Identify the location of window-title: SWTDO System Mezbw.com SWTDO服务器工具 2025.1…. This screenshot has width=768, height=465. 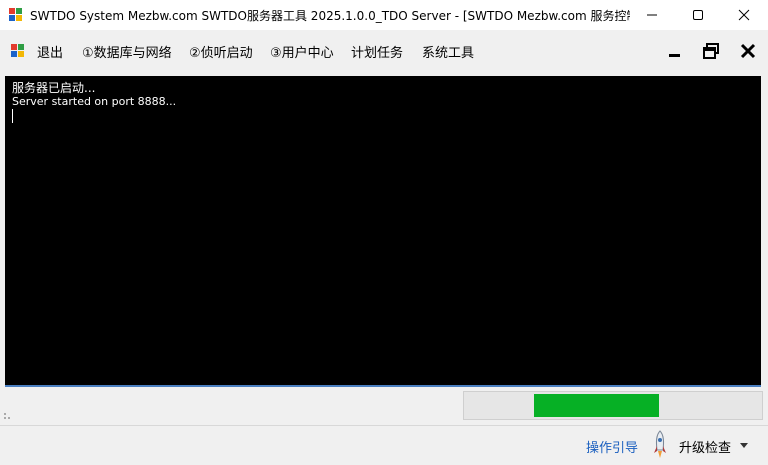
(330, 16).